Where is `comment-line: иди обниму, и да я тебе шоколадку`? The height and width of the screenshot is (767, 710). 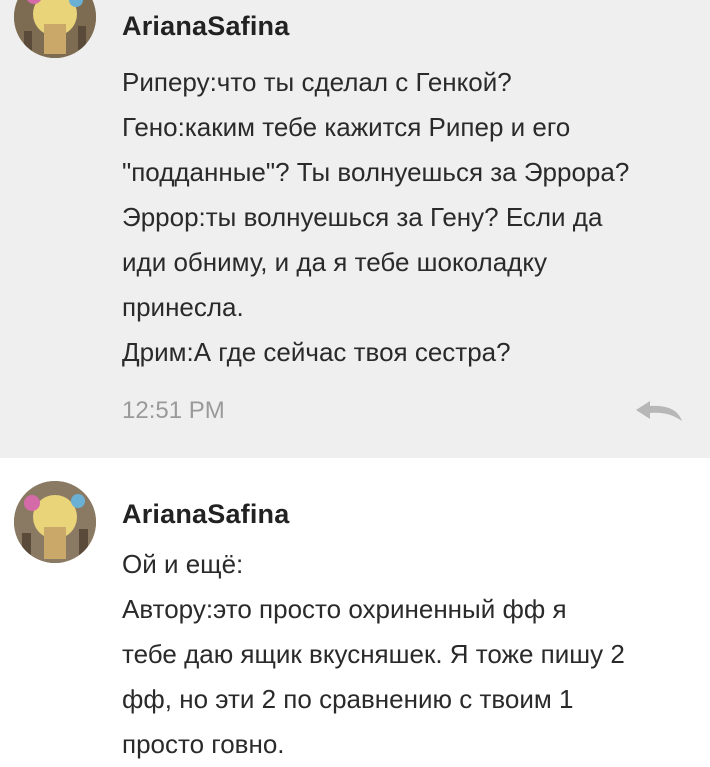
comment-line: иди обниму, и да я тебе шоколадку is located at coordinates (335, 262).